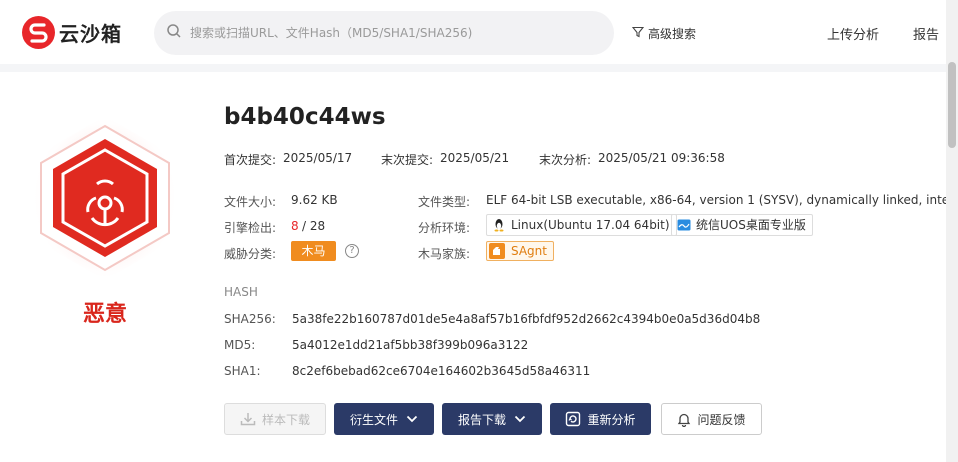 Image resolution: width=958 pixels, height=462 pixels. What do you see at coordinates (295, 226) in the screenshot?
I see `engine-detected-count: 8` at bounding box center [295, 226].